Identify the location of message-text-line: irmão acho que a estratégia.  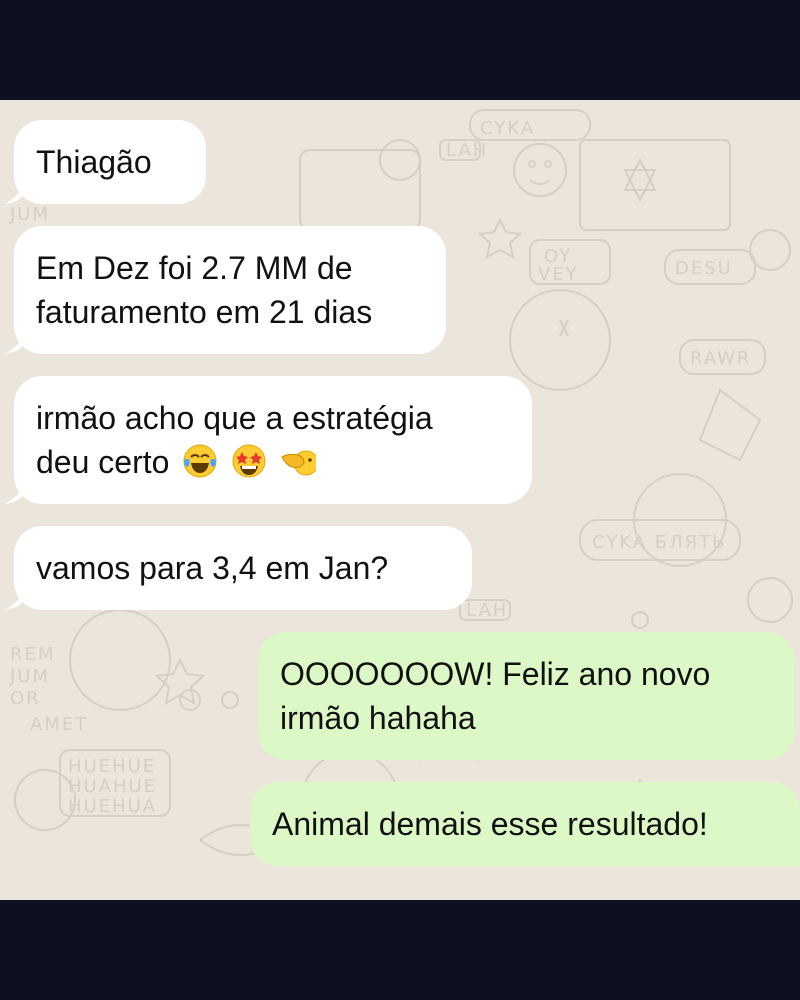
(234, 418).